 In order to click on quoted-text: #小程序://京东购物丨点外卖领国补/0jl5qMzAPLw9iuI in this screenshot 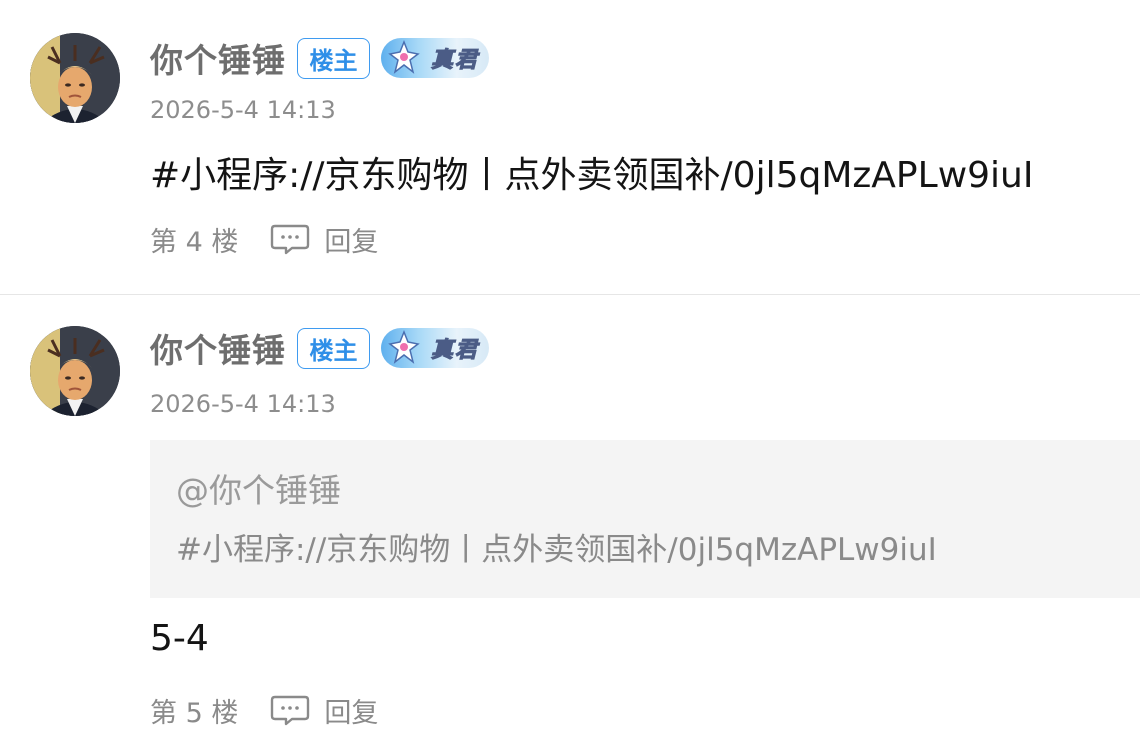, I will do `click(556, 550)`.